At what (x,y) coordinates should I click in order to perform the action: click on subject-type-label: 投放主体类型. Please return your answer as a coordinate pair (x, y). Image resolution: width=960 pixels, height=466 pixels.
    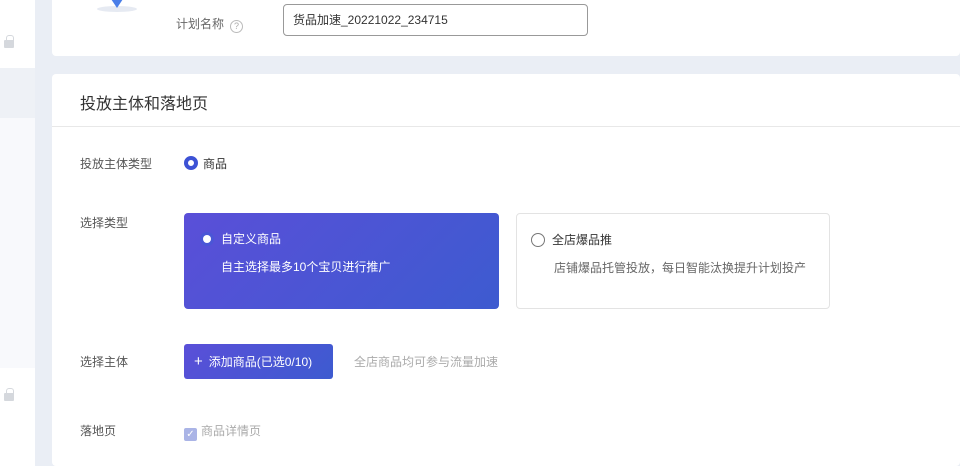
    Looking at the image, I should click on (116, 164).